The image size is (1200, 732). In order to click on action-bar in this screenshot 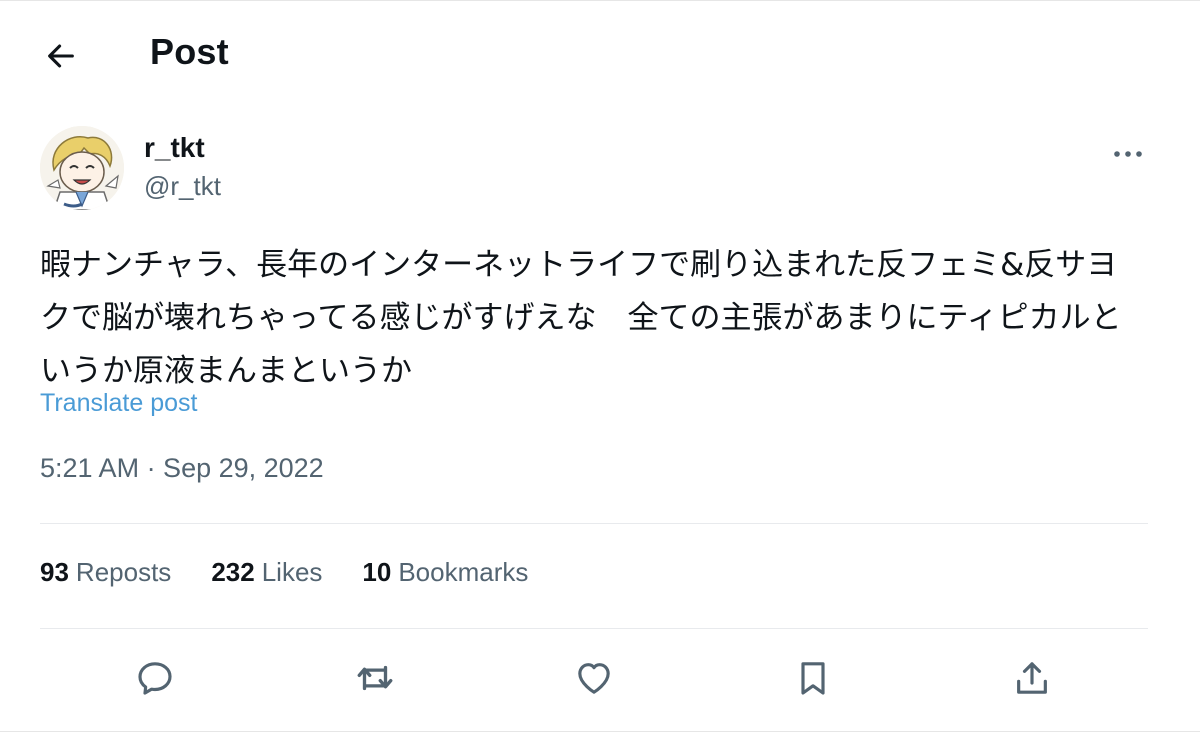, I will do `click(600, 678)`.